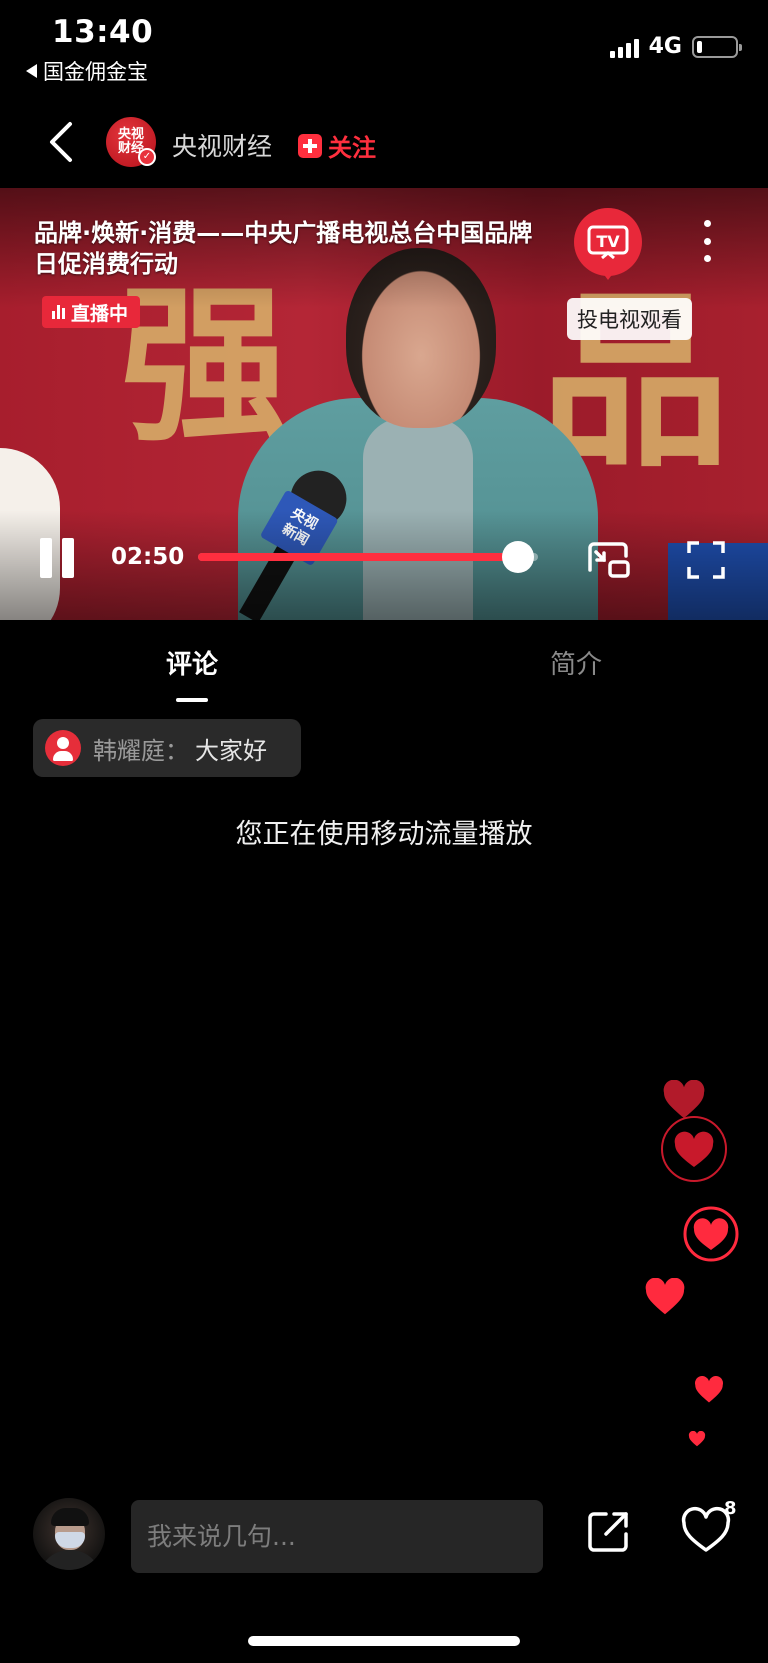 The width and height of the screenshot is (768, 1663). What do you see at coordinates (147, 157) in the screenshot?
I see `verified-badge-icon: ✓` at bounding box center [147, 157].